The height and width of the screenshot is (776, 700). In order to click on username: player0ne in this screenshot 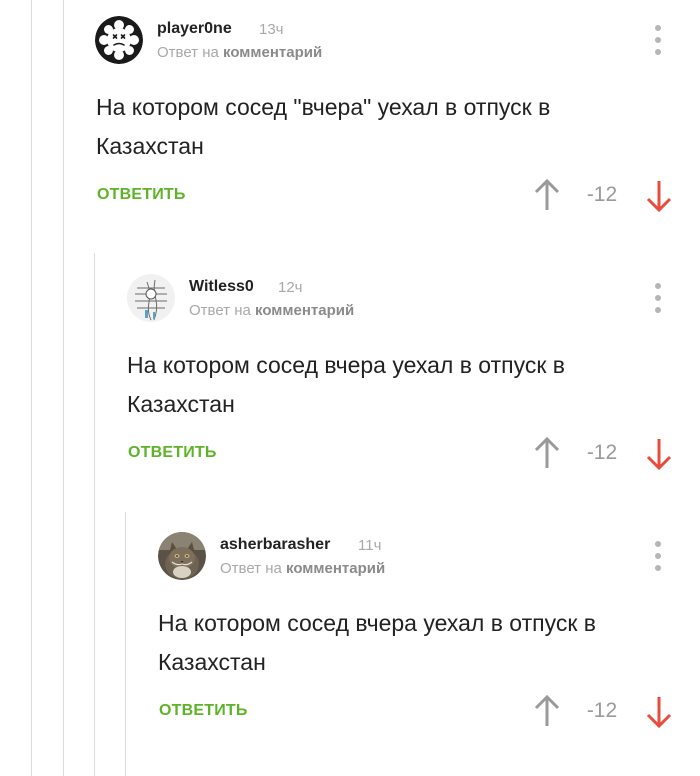, I will do `click(194, 29)`.